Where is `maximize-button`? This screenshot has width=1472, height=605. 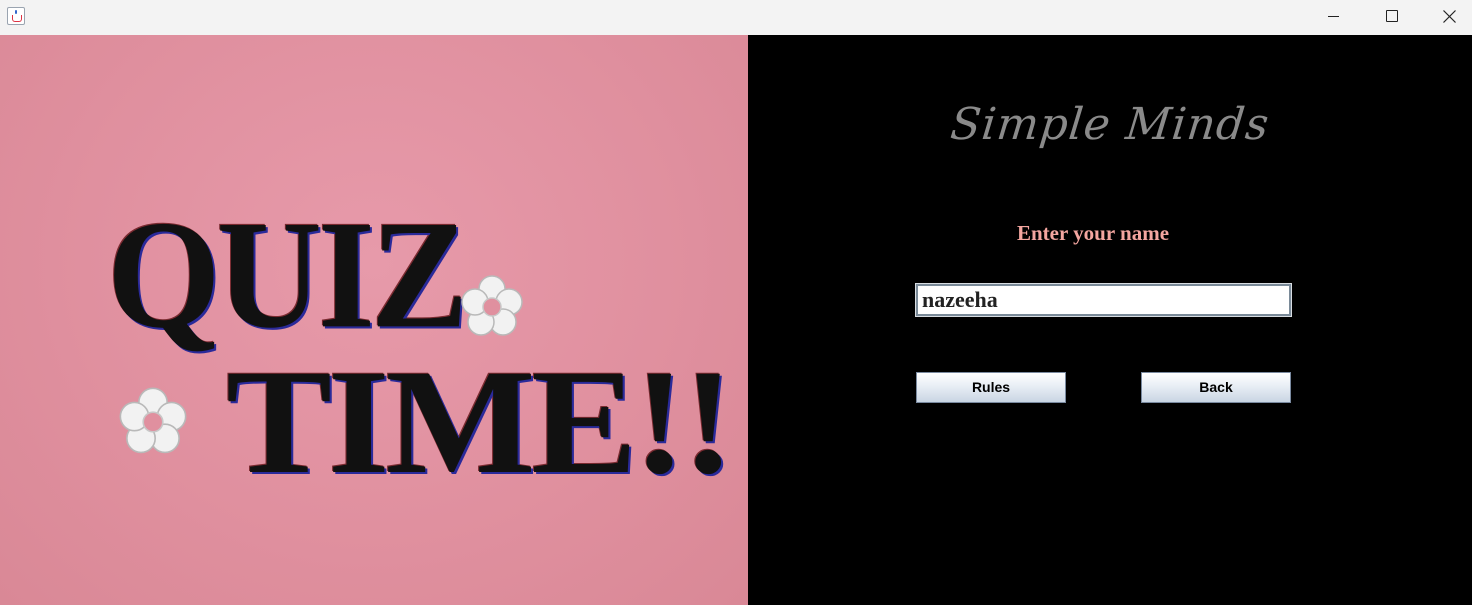
maximize-button is located at coordinates (1391, 17).